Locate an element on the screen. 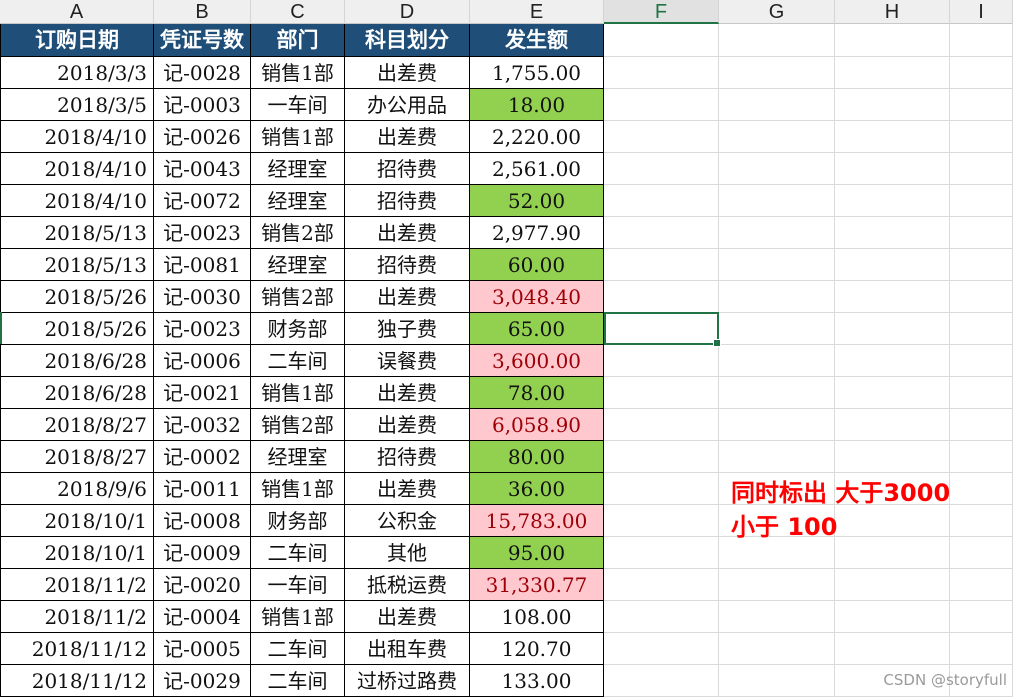 Image resolution: width=1013 pixels, height=697 pixels. date-cell: 2018/3/3 is located at coordinates (77, 73).